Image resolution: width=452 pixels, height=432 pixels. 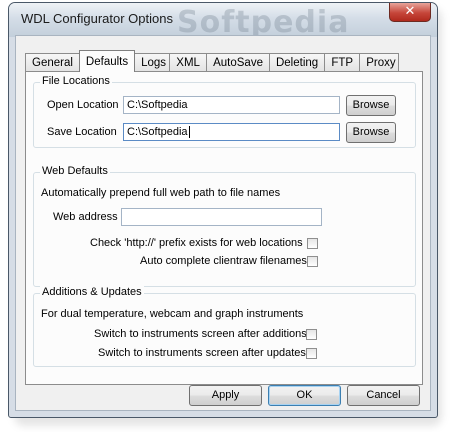 I want to click on web-defaults-title: Web Defaults, so click(x=75, y=171).